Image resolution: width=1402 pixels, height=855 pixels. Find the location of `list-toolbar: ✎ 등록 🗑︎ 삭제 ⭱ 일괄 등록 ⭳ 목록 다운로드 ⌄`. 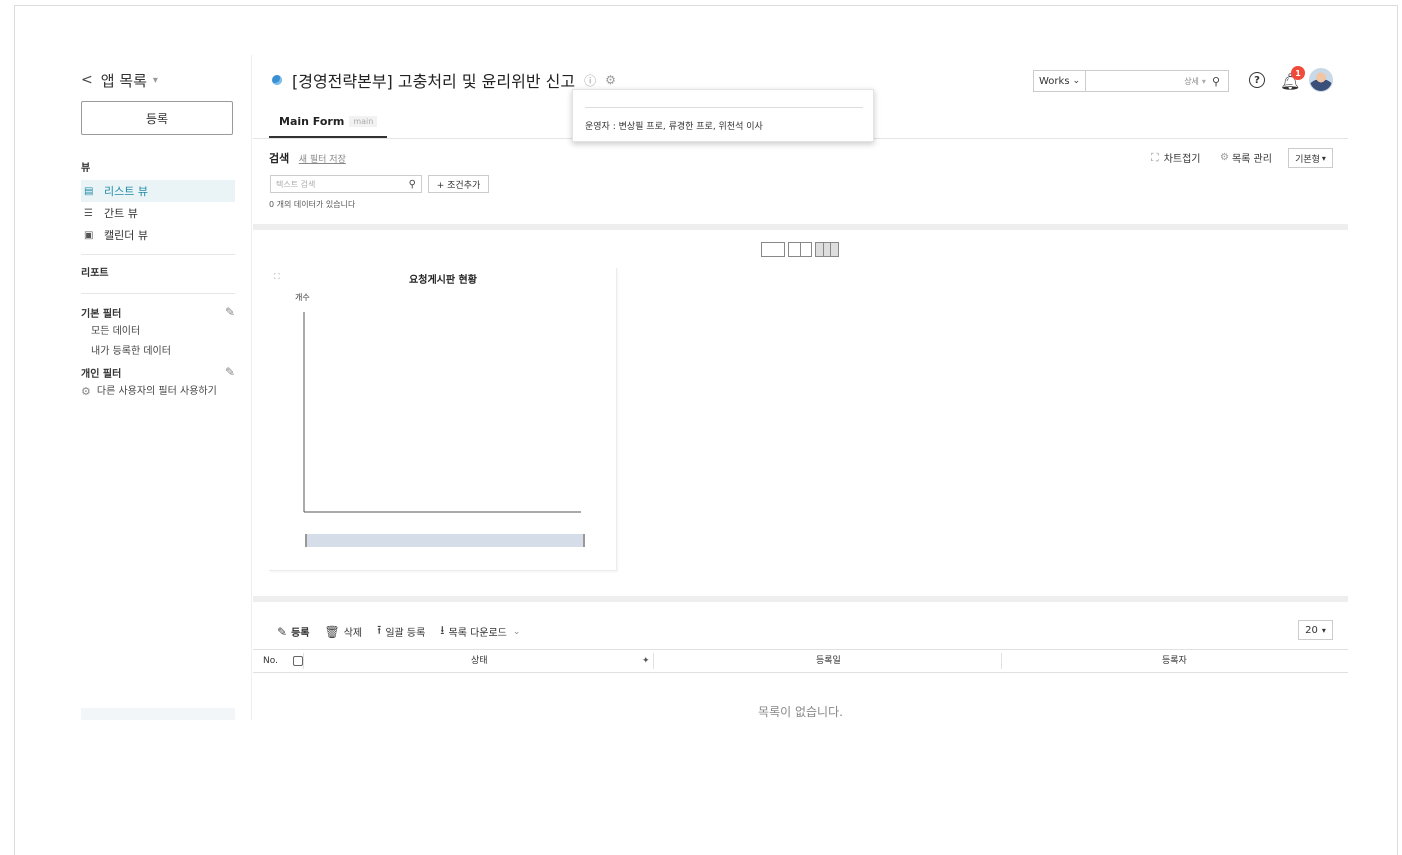

list-toolbar: ✎ 등록 🗑︎ 삭제 ⭱ 일괄 등록 ⭳ 목록 다운로드 ⌄ is located at coordinates (406, 631).